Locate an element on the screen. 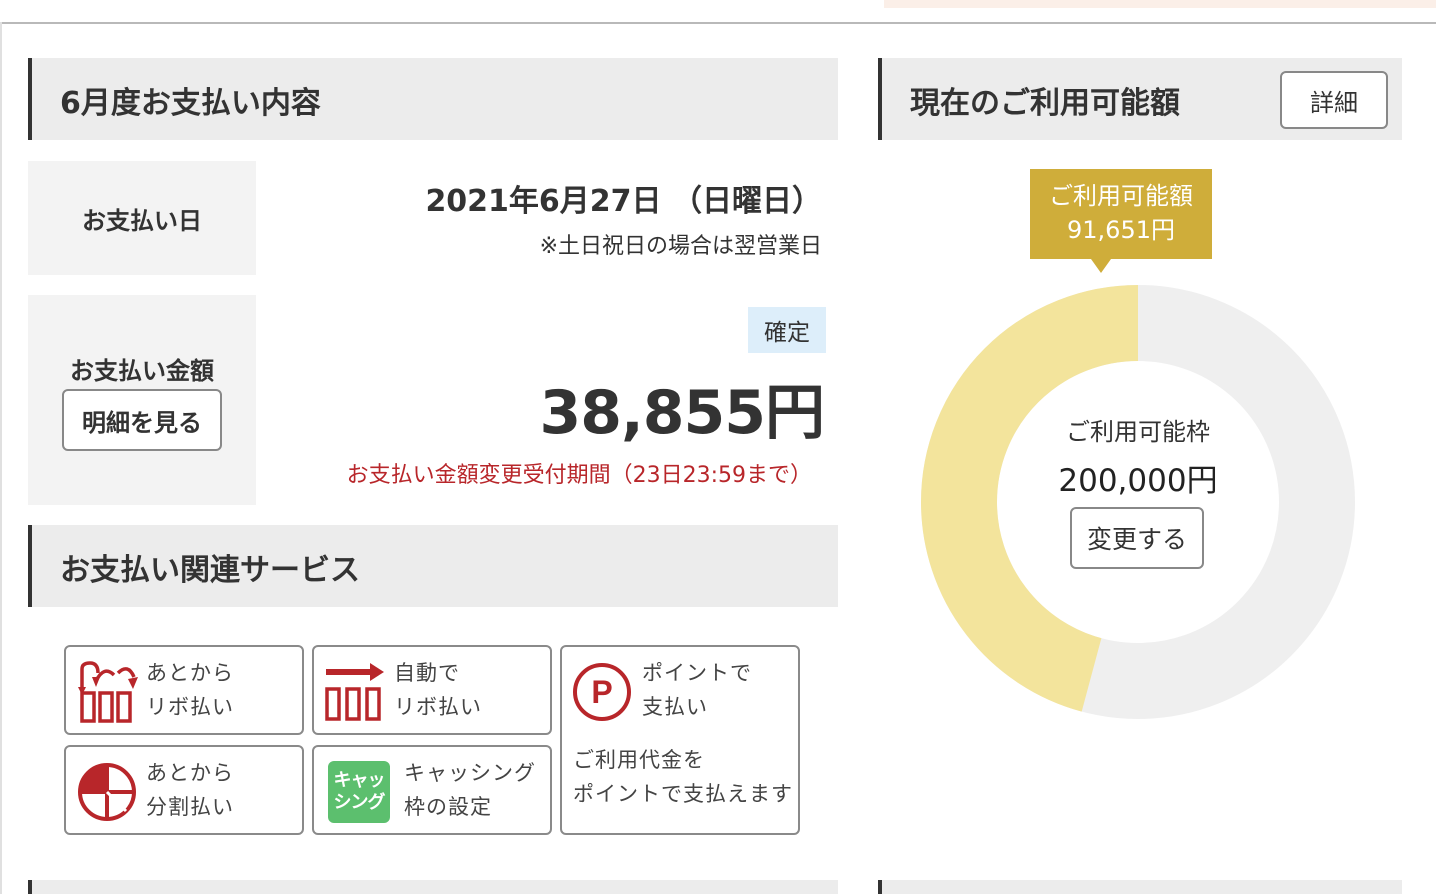  payment-section-title: 6月度お支払い内容 is located at coordinates (190, 103).